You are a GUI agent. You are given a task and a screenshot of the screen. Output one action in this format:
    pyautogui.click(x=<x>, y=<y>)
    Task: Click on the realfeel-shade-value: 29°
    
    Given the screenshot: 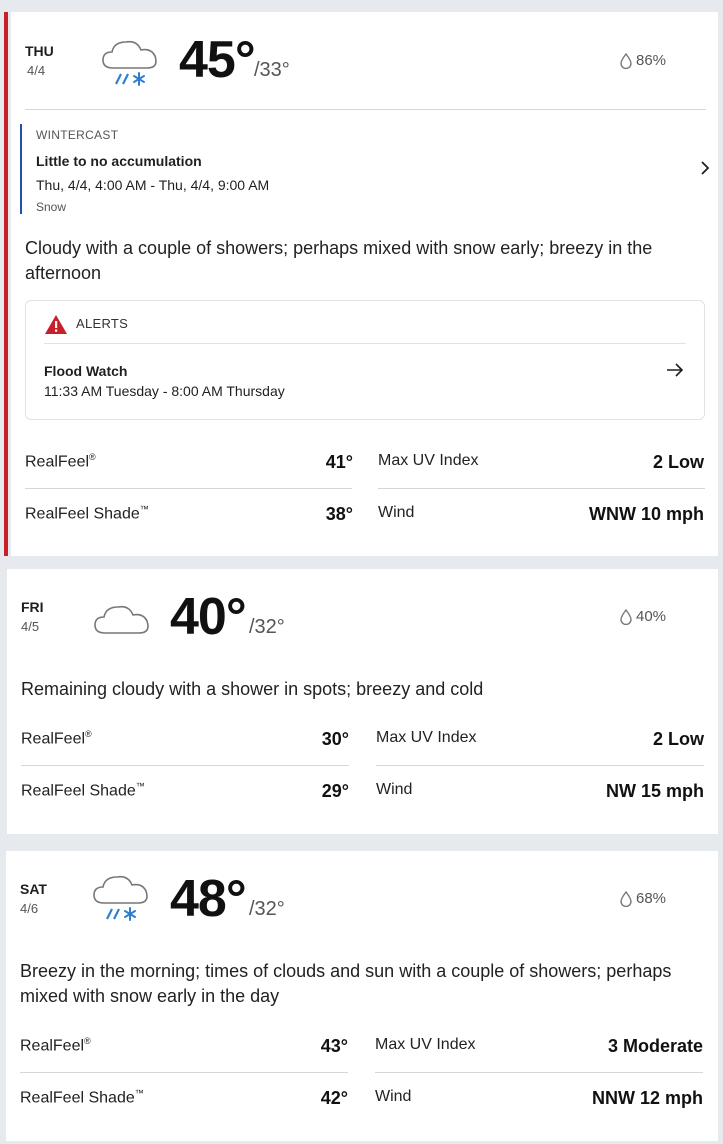 What is the action you would take?
    pyautogui.click(x=335, y=791)
    